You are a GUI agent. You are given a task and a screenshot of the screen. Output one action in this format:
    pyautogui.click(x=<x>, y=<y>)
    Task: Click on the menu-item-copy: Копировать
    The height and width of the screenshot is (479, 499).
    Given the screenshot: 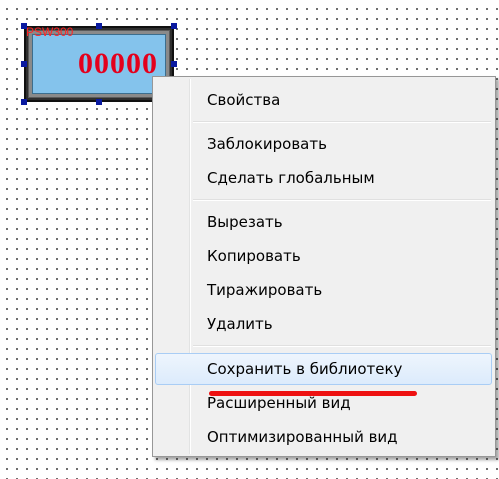 What is the action you would take?
    pyautogui.click(x=323, y=256)
    